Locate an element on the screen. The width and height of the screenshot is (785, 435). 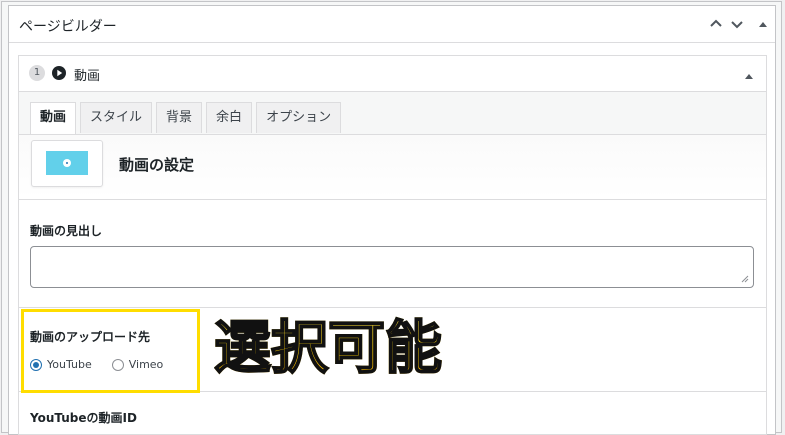
tab-spacing: 余白 is located at coordinates (229, 117).